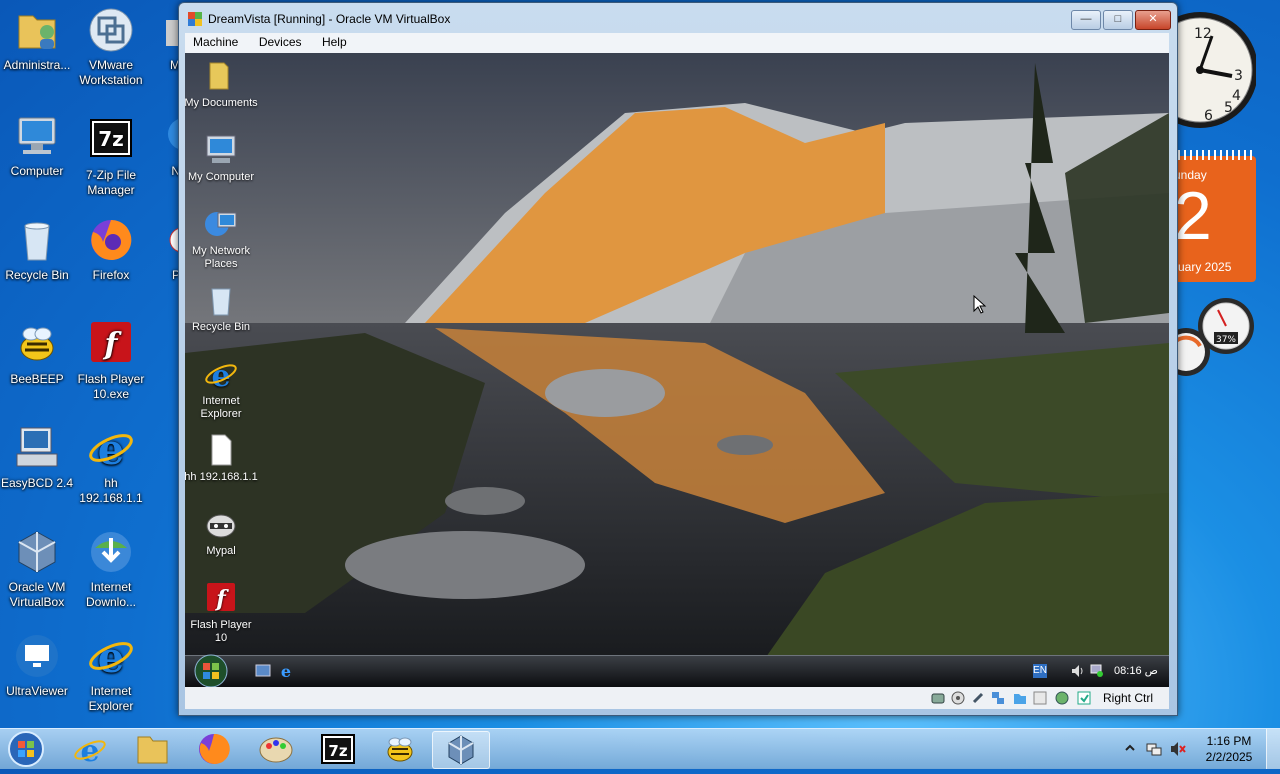  What do you see at coordinates (211, 670) in the screenshot?
I see `guest-start-button` at bounding box center [211, 670].